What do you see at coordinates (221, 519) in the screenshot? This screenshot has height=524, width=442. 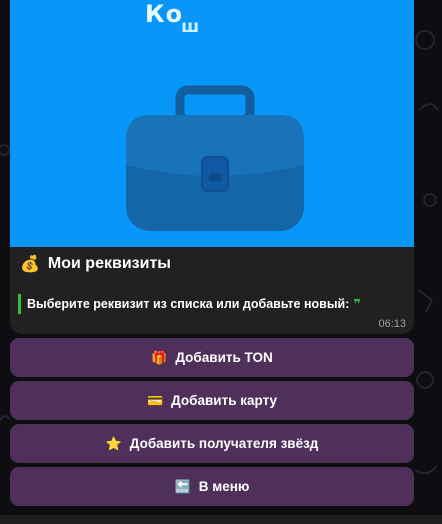 I see `bottom-input-bar` at bounding box center [221, 519].